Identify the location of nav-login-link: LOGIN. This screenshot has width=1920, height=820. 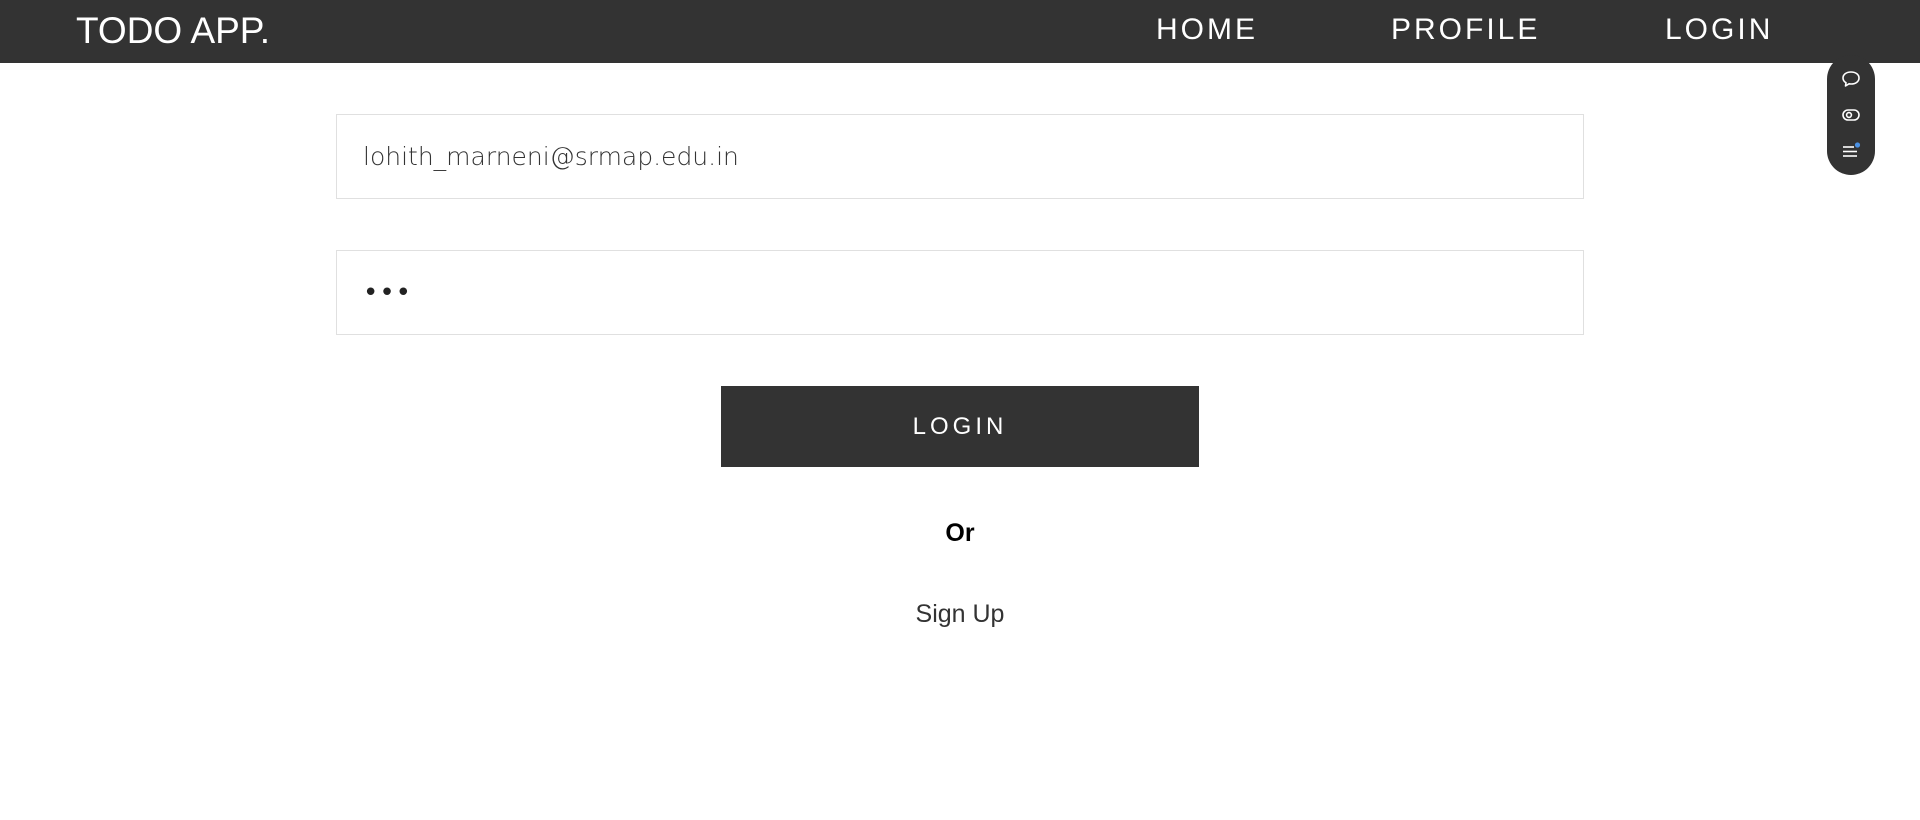
(1719, 30).